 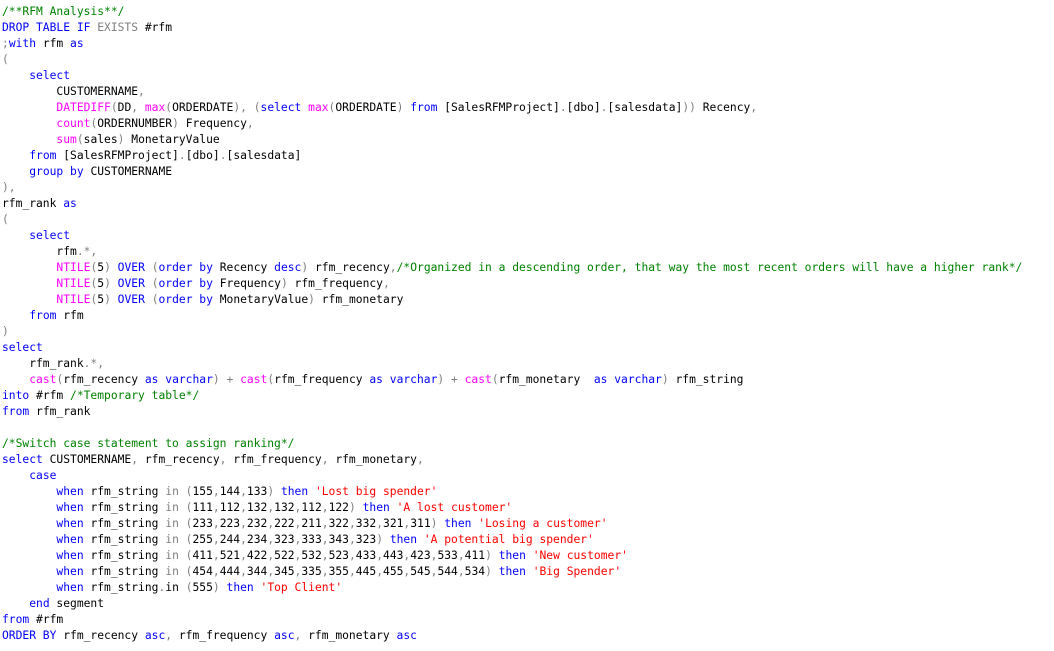 What do you see at coordinates (56, 171) in the screenshot?
I see `code-token: group by` at bounding box center [56, 171].